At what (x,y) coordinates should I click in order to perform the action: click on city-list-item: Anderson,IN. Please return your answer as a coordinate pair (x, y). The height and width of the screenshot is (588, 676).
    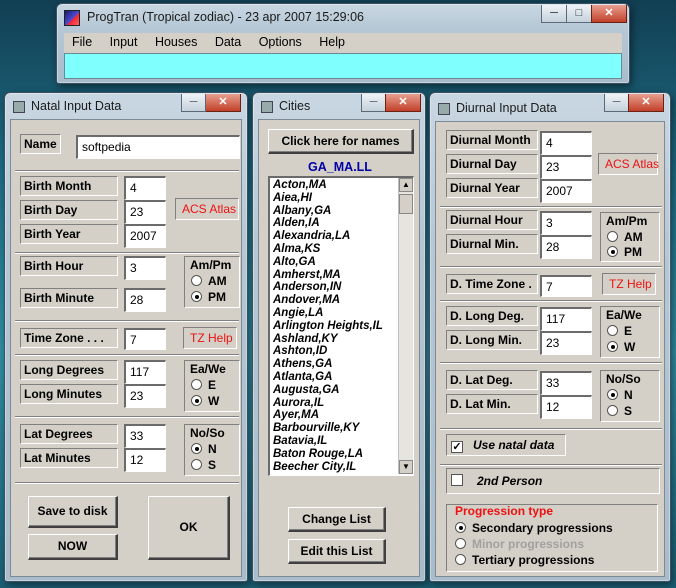
    Looking at the image, I should click on (335, 287).